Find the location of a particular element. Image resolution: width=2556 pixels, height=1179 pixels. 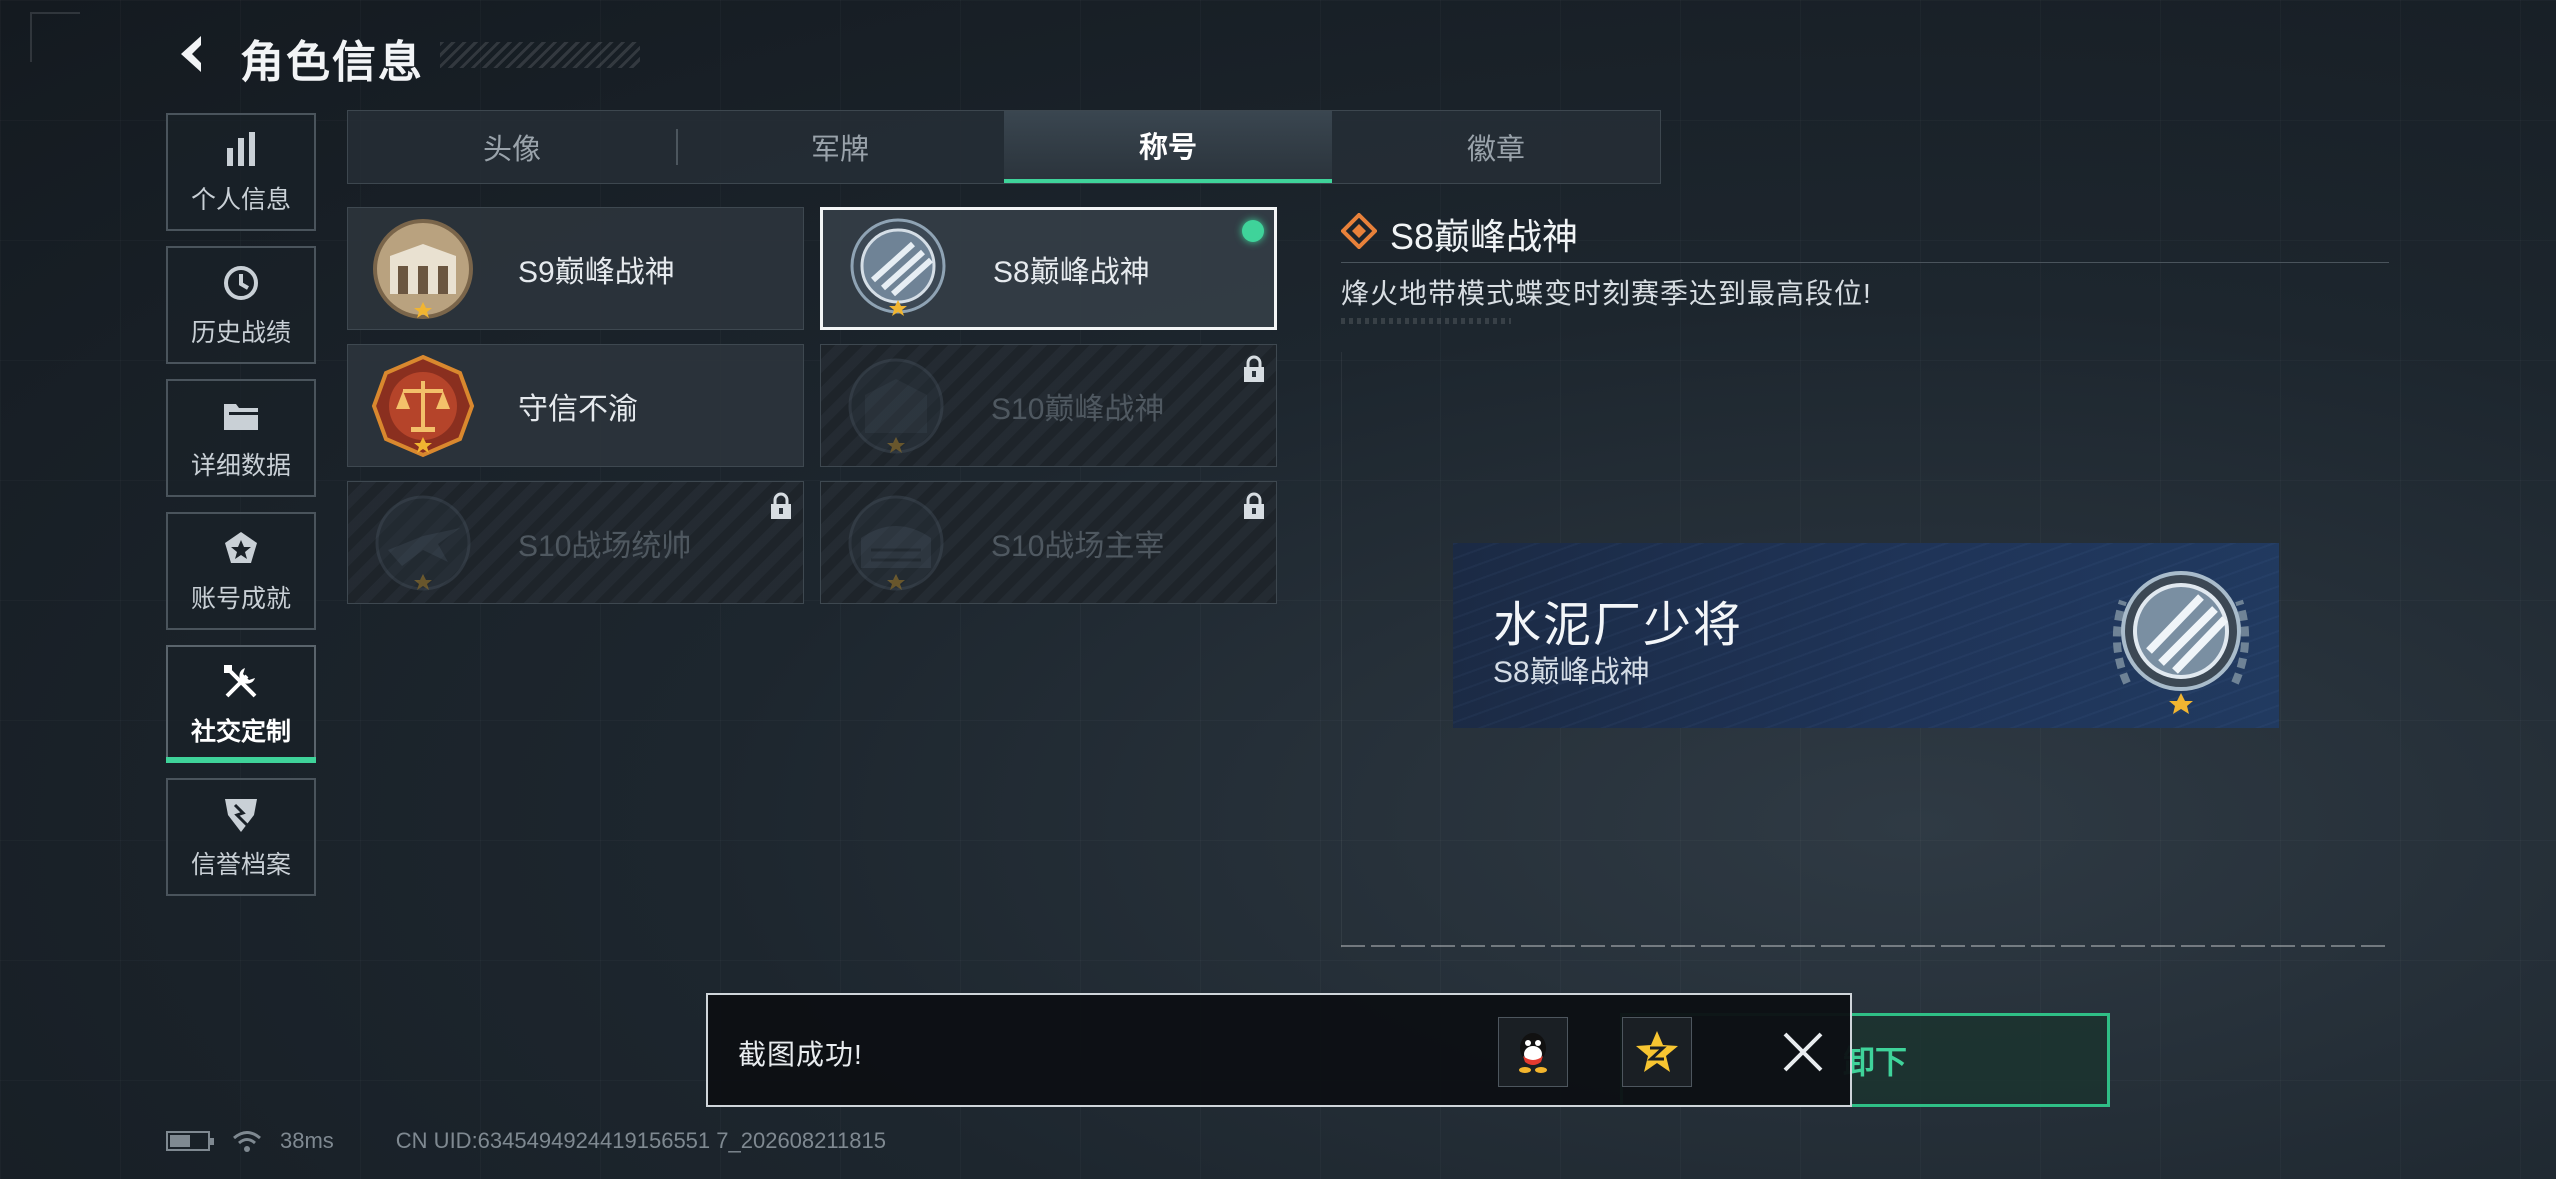

title-card-s9: S9巅峰战神 is located at coordinates (575, 268).